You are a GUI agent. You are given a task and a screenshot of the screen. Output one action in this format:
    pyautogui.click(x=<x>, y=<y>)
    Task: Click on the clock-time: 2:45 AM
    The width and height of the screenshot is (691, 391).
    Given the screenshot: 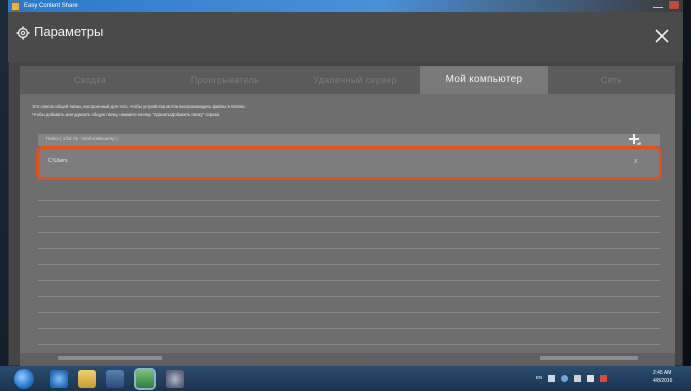 What is the action you would take?
    pyautogui.click(x=662, y=373)
    